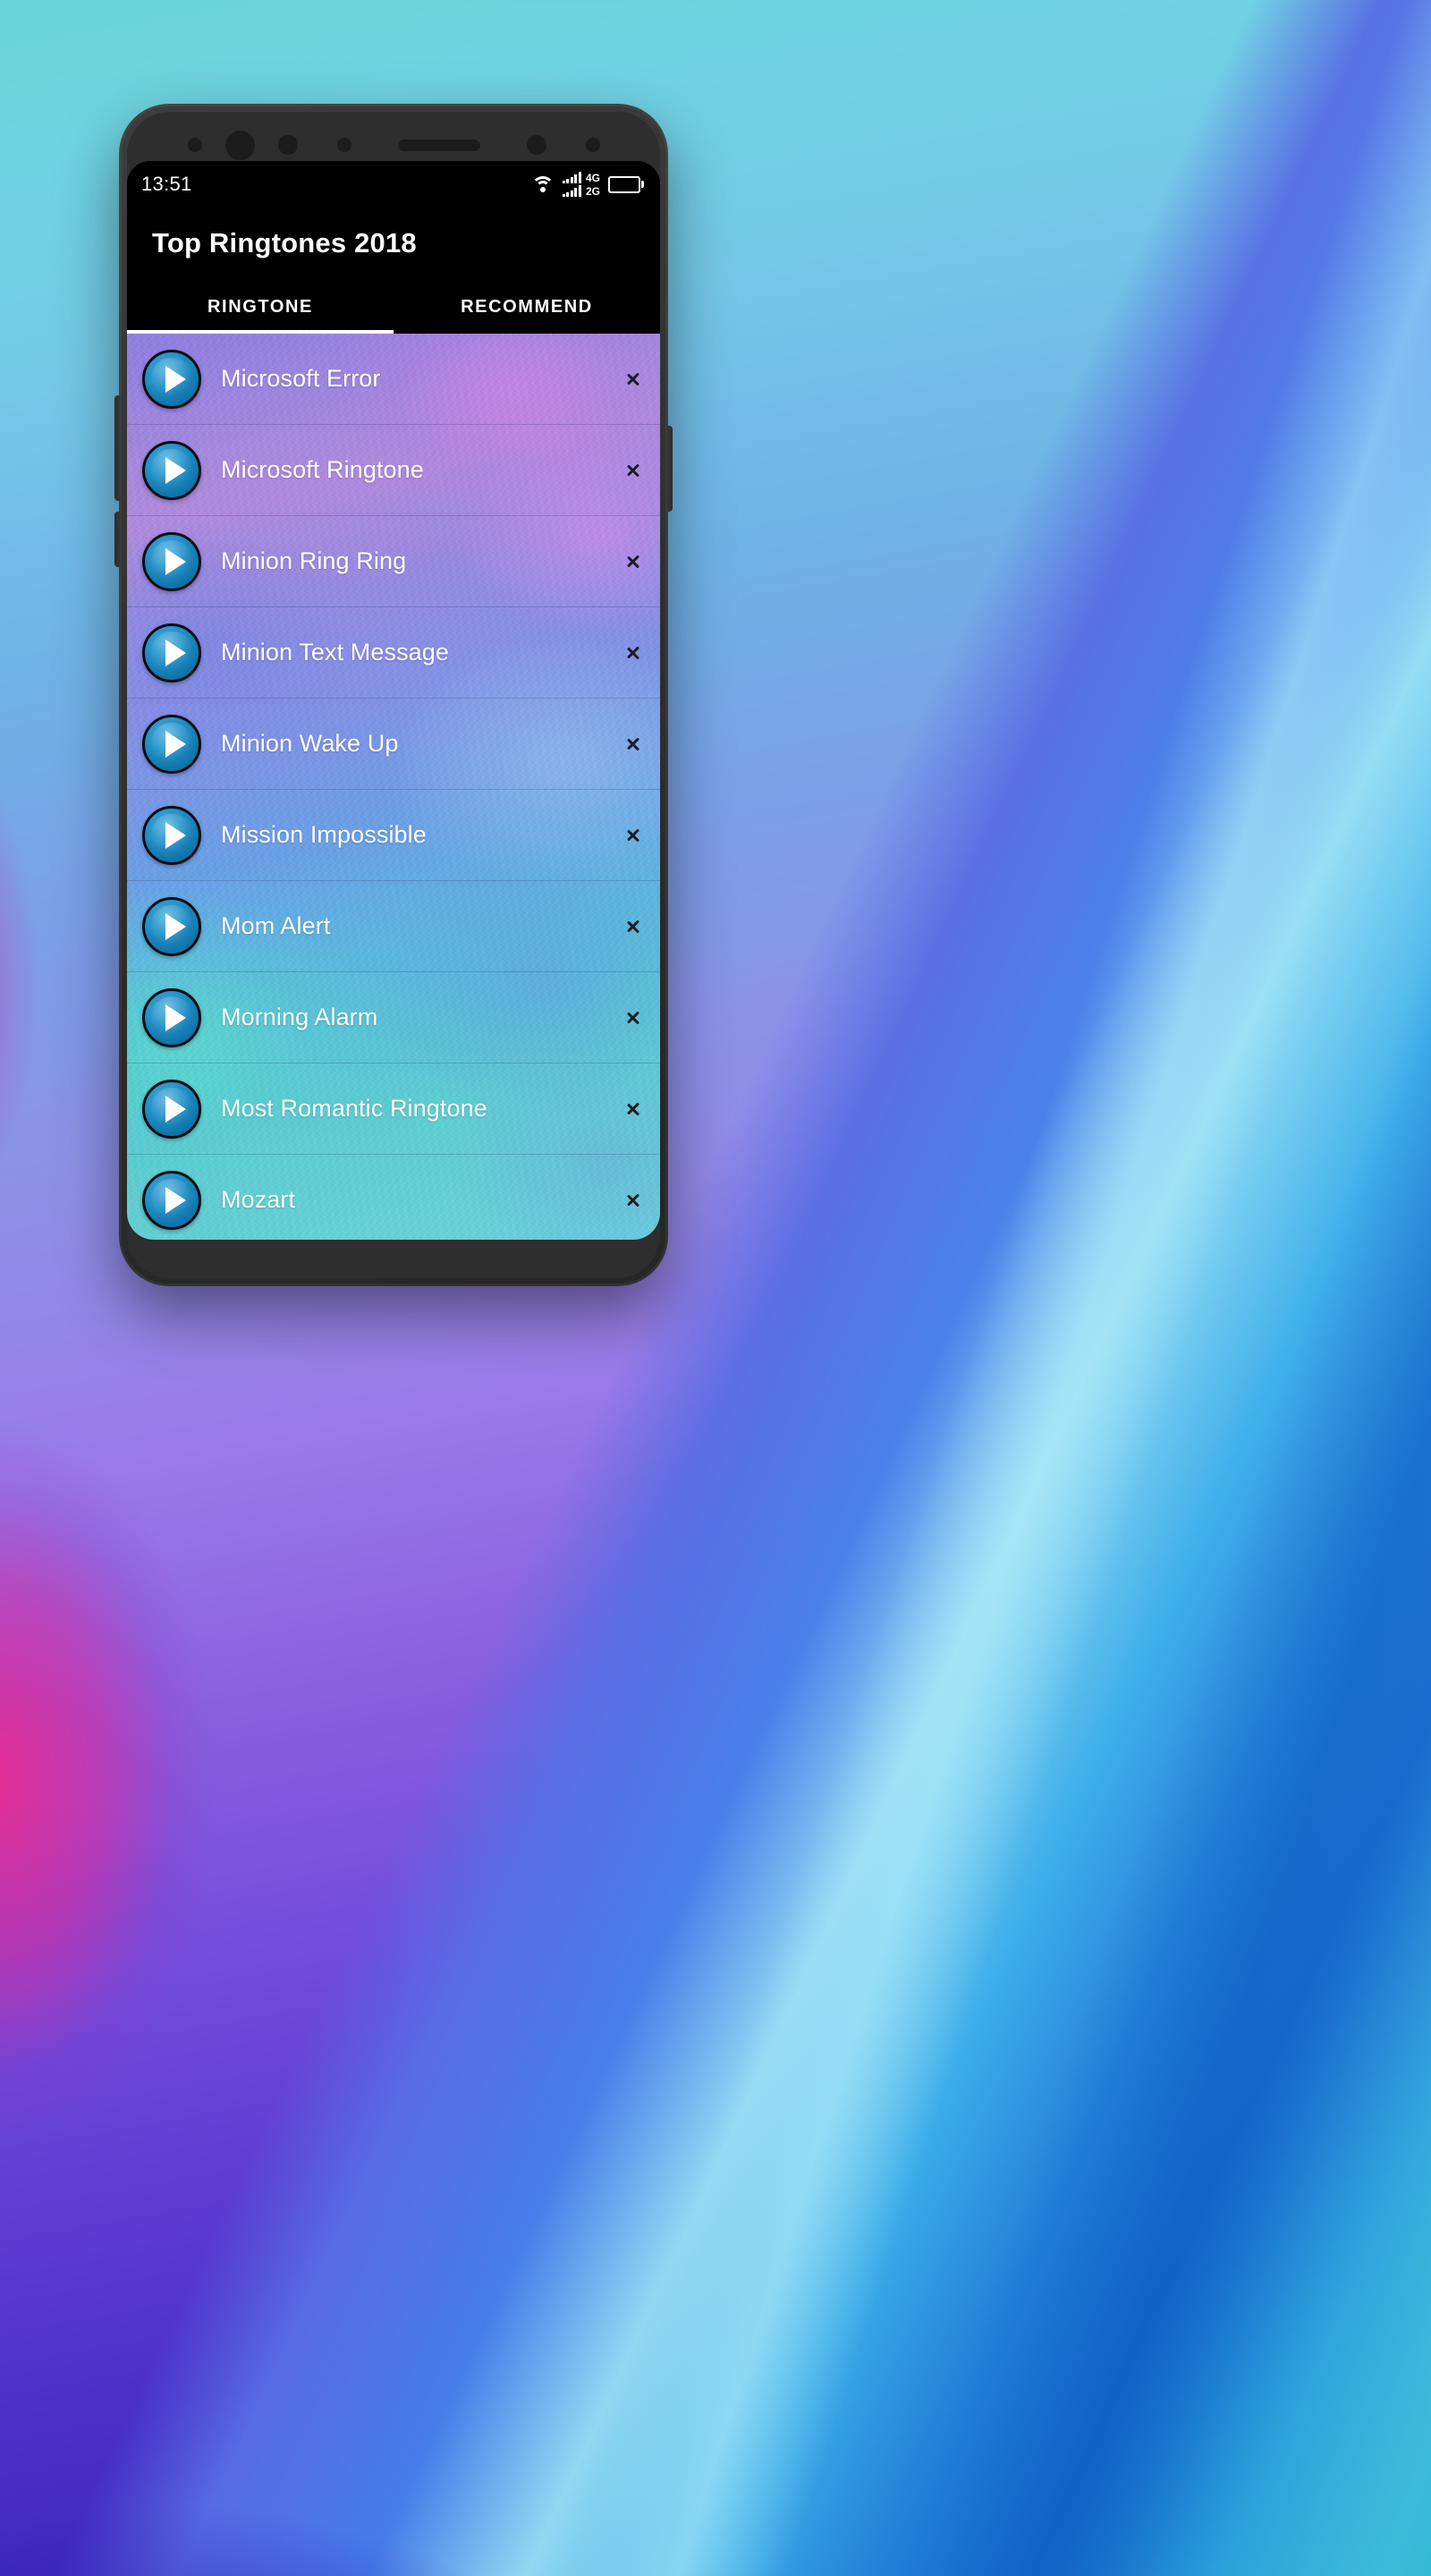 The image size is (1431, 2576). Describe the element at coordinates (195, 145) in the screenshot. I see `proximity-sensor-icon` at that location.